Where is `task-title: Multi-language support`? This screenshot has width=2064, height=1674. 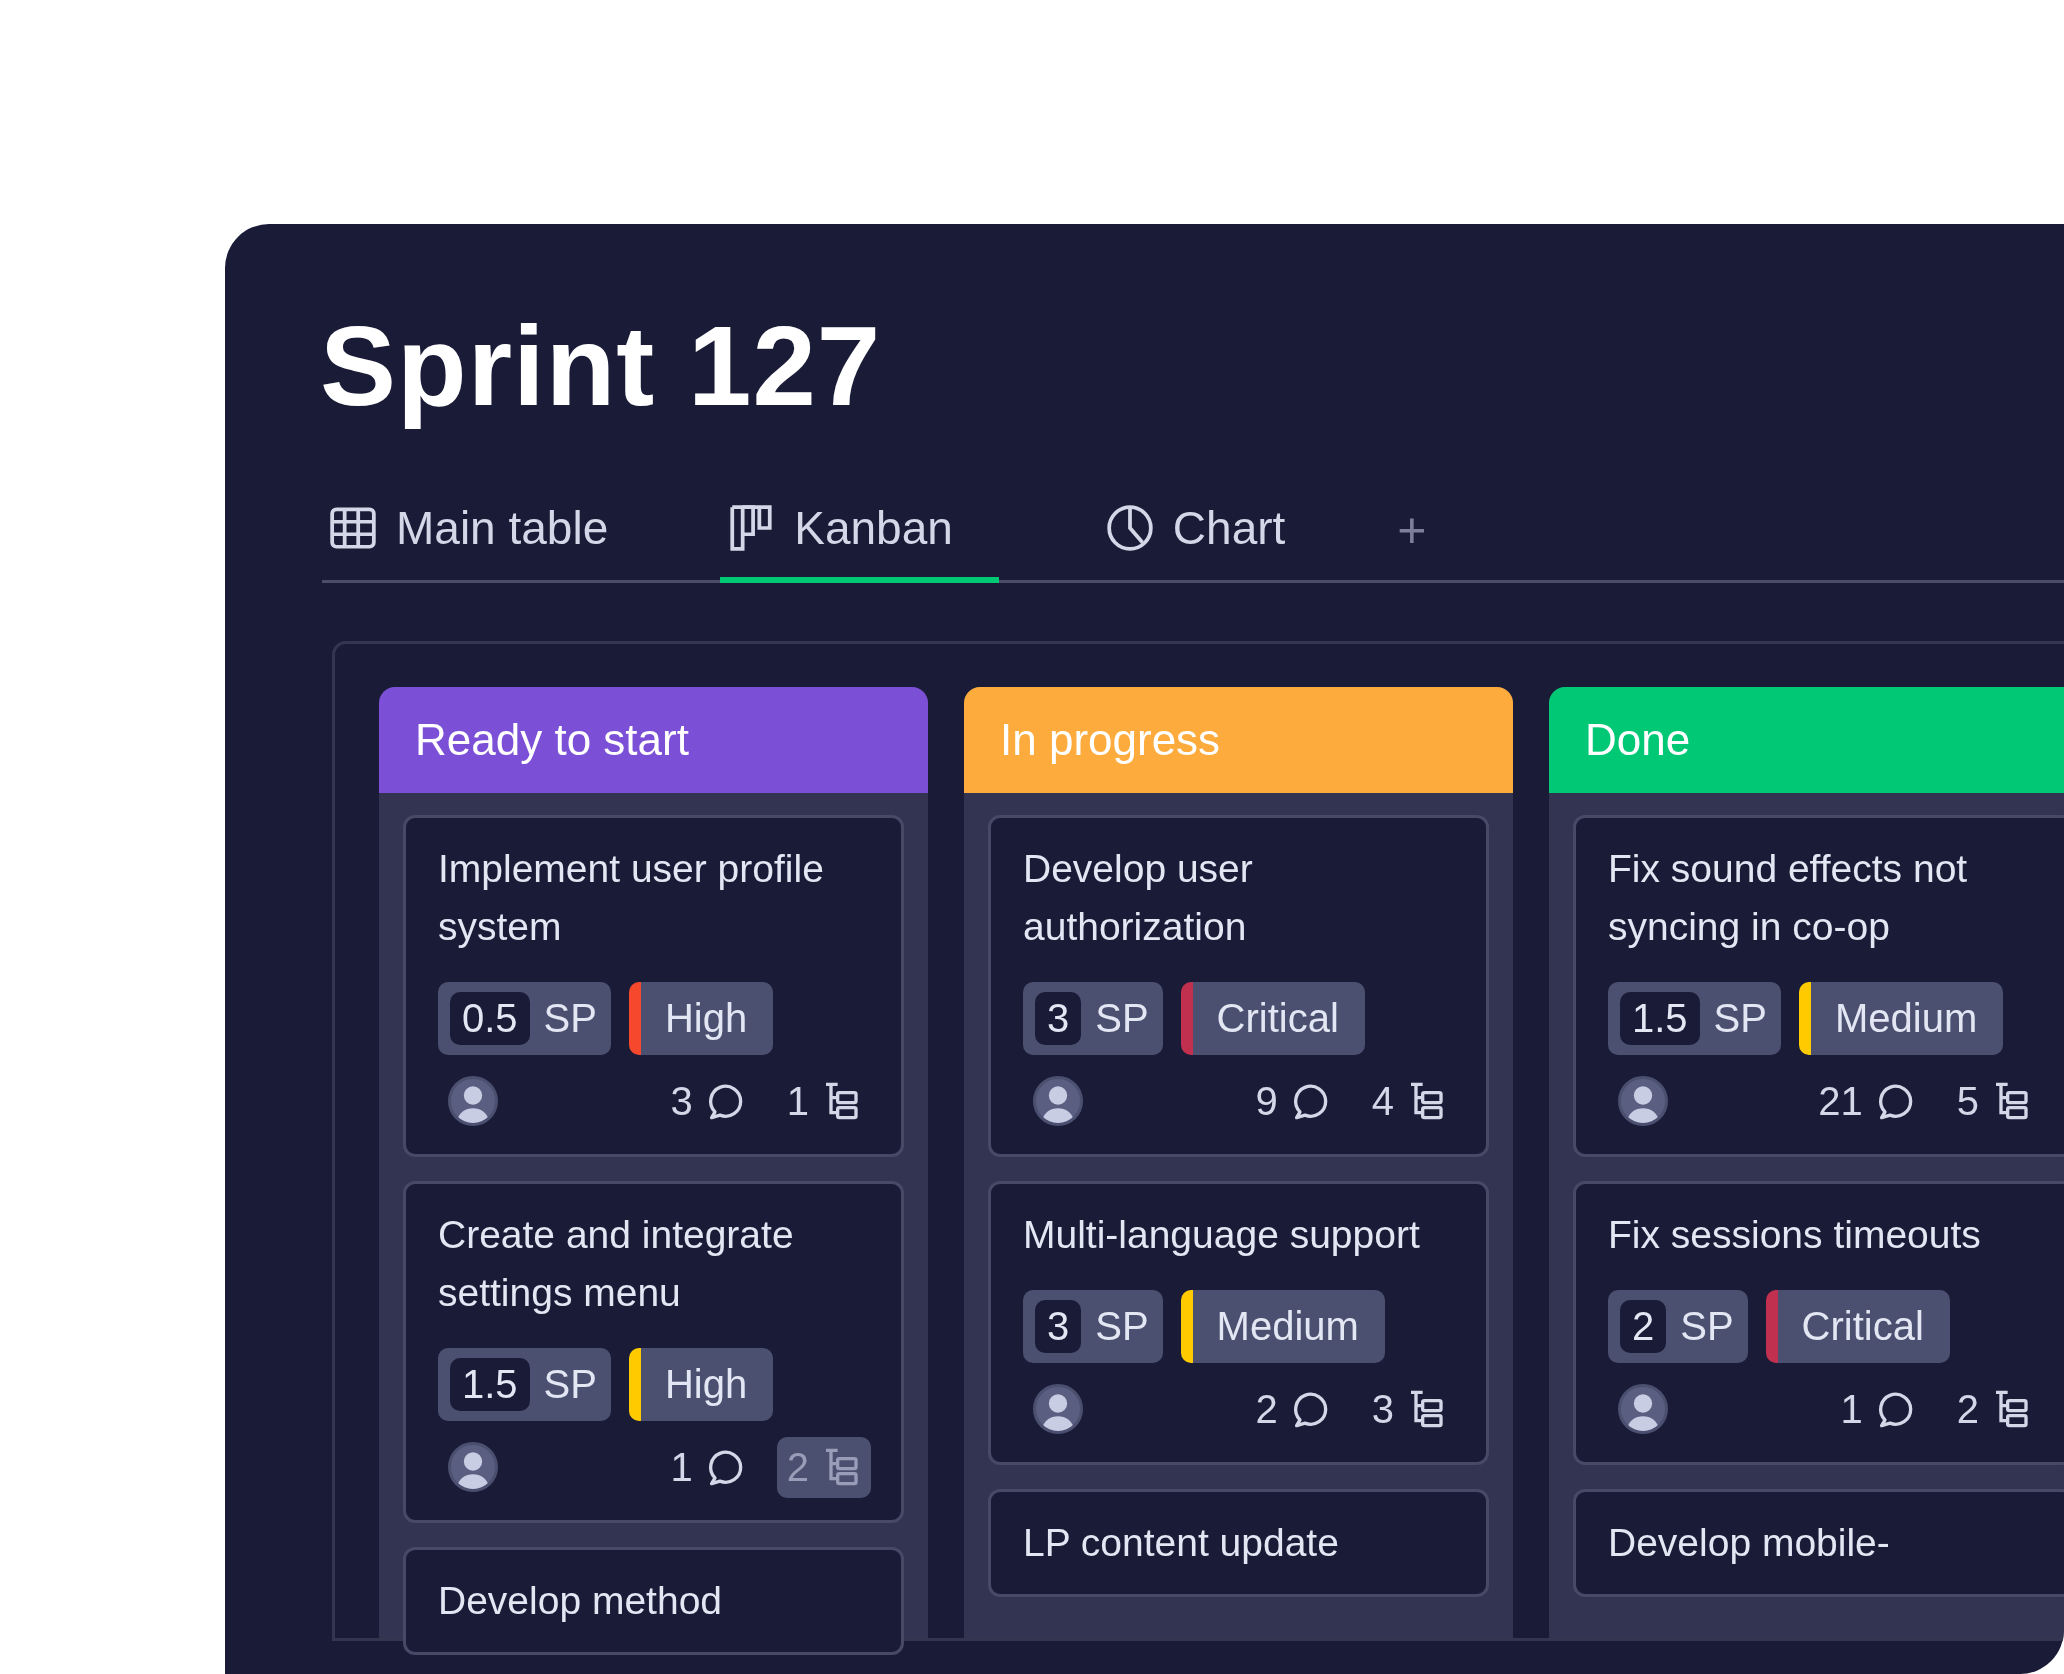
task-title: Multi-language support is located at coordinates (1222, 1234).